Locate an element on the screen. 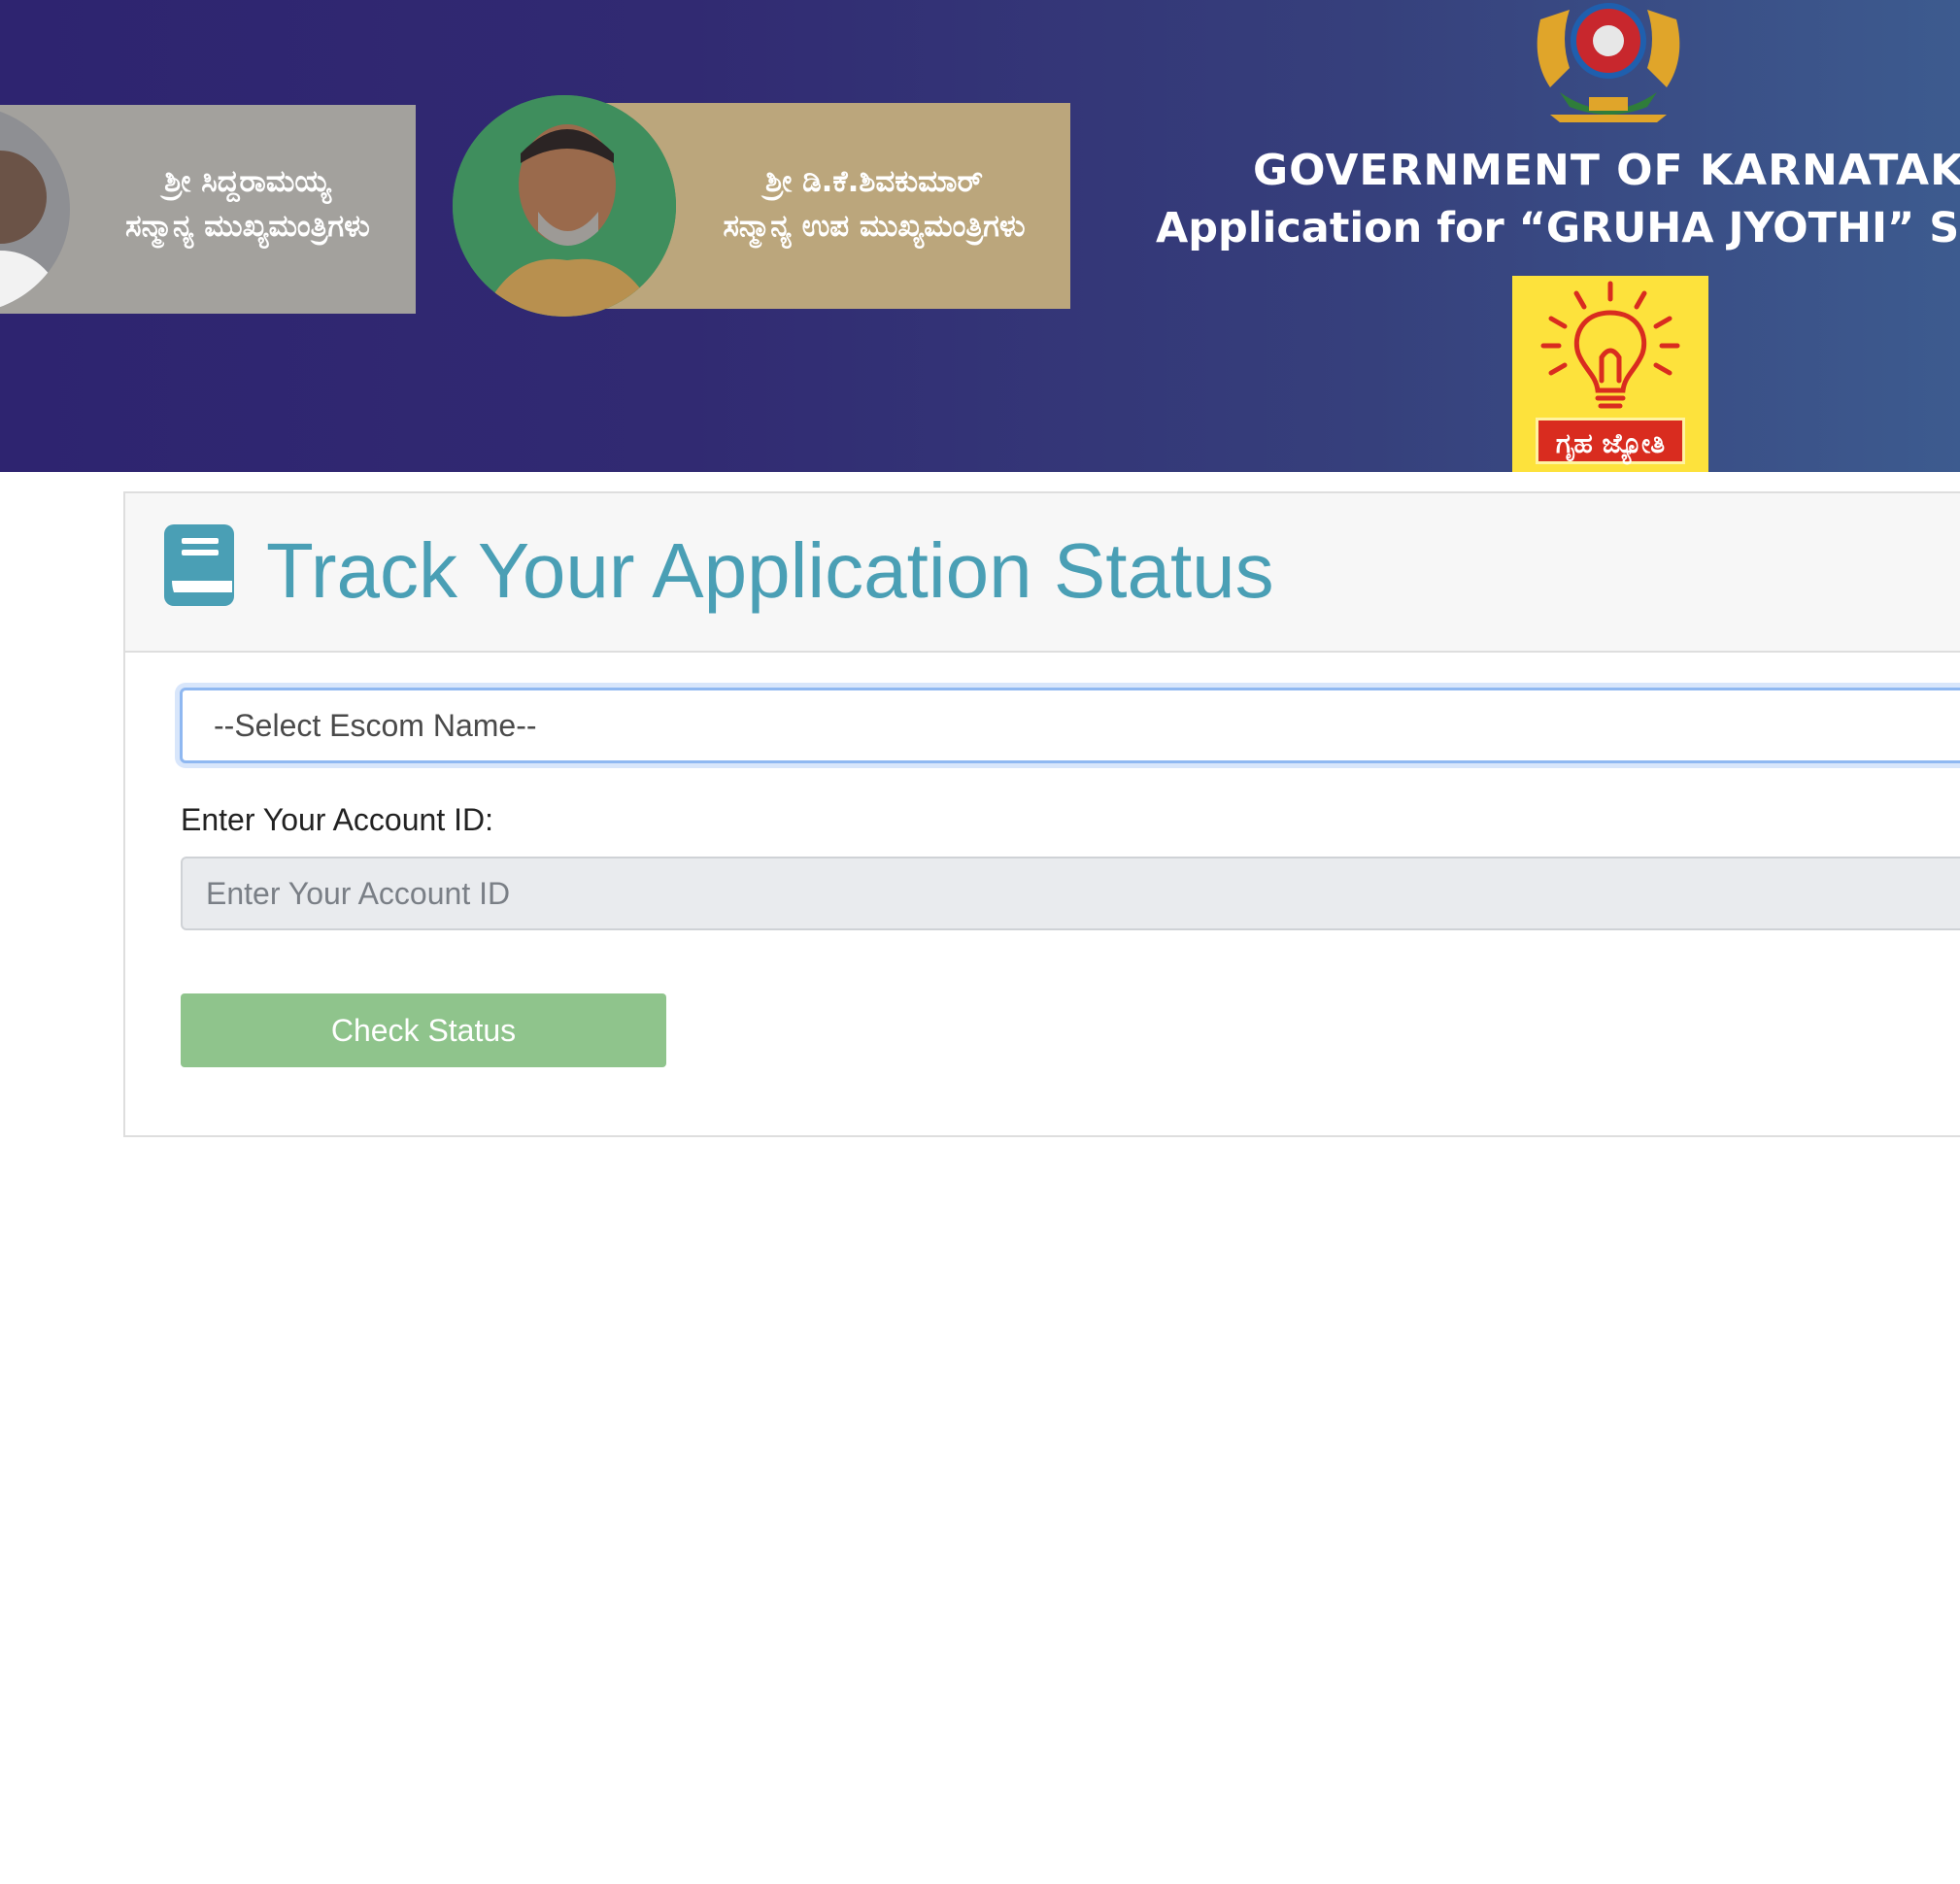 The width and height of the screenshot is (1960, 1884). leader-name: ಶ್ರೀ ಡಿ.ಕೆ.ಶಿವಕುಮಾರ್ is located at coordinates (874, 181).